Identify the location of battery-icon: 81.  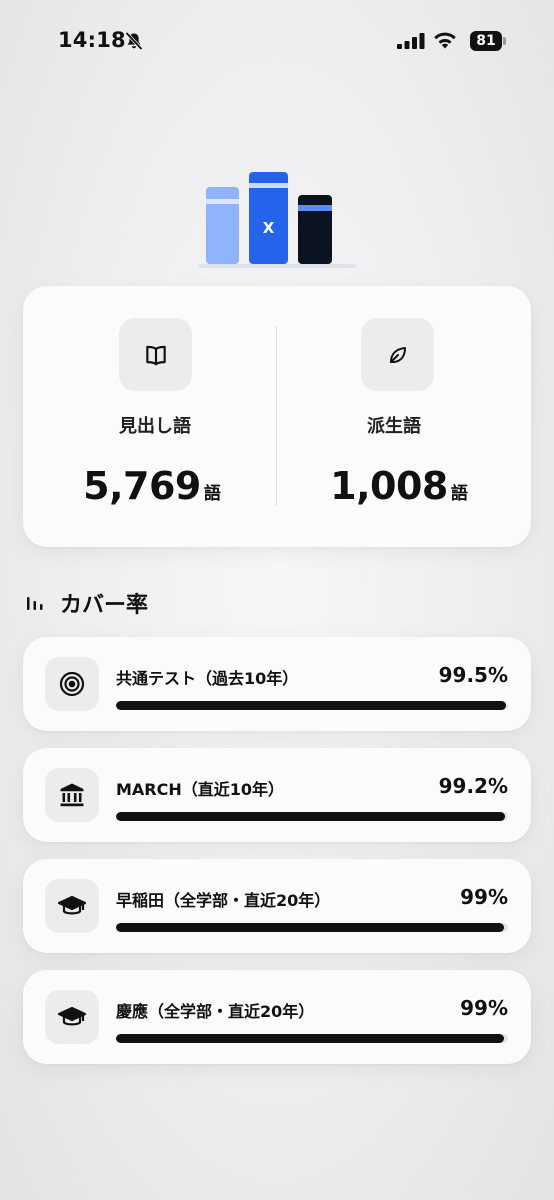
(486, 41).